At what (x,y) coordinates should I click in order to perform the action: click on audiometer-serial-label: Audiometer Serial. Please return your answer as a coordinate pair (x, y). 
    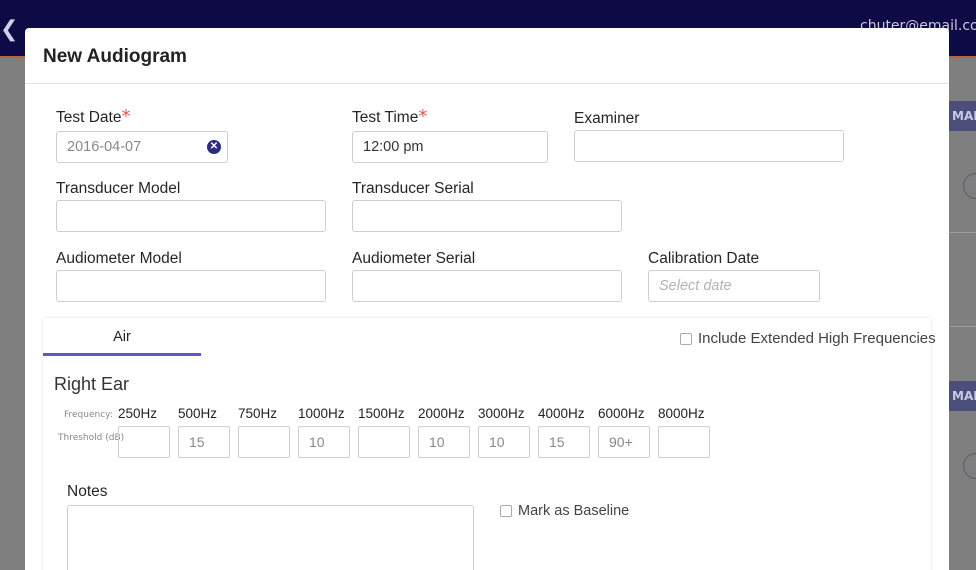
    Looking at the image, I should click on (414, 258).